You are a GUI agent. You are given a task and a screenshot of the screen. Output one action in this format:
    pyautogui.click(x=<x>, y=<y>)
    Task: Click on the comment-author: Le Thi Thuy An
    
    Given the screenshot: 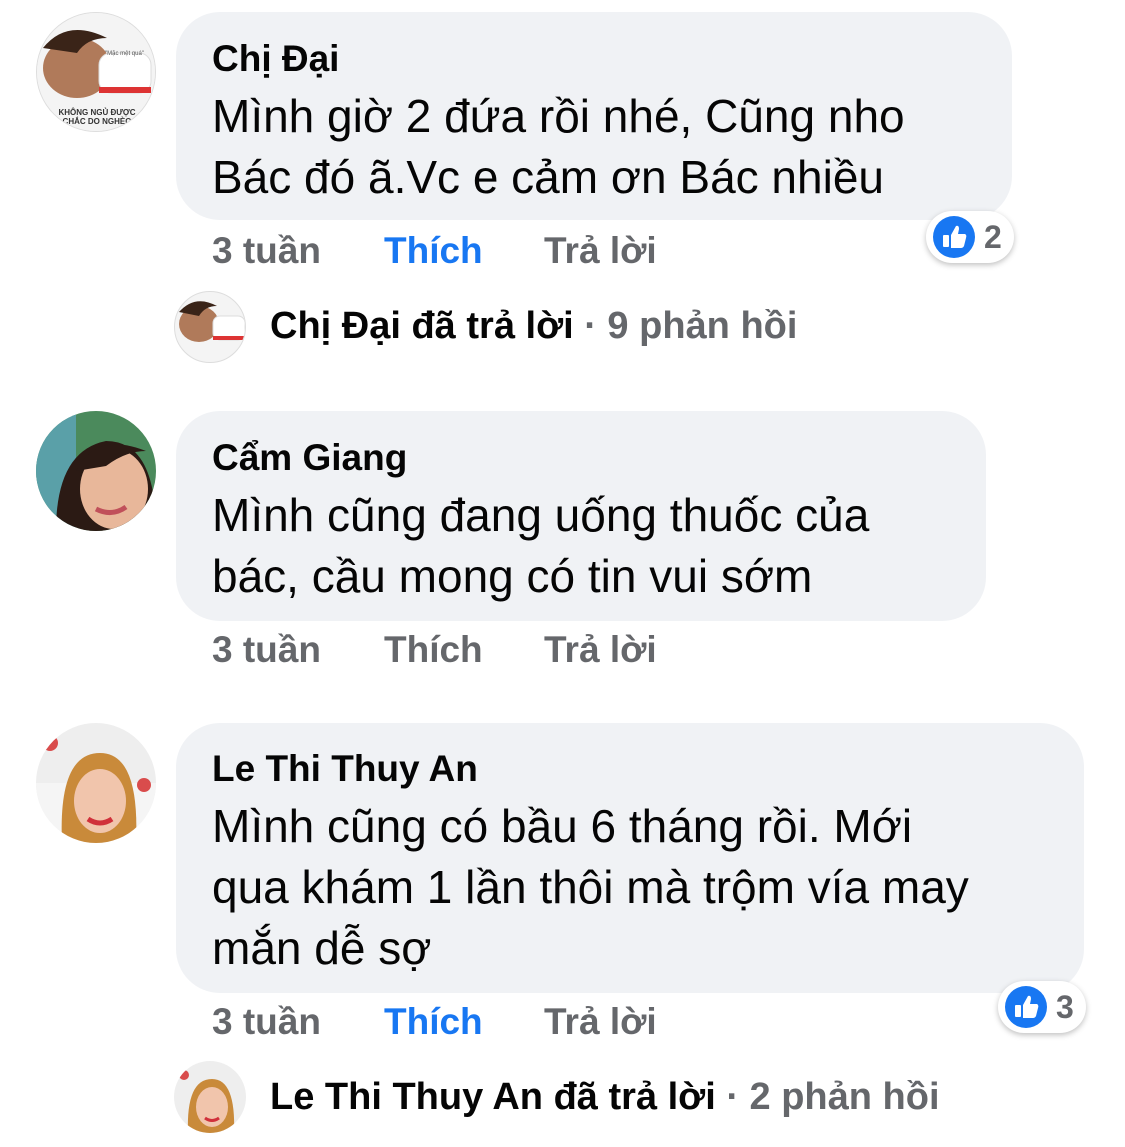 What is the action you would take?
    pyautogui.click(x=345, y=769)
    